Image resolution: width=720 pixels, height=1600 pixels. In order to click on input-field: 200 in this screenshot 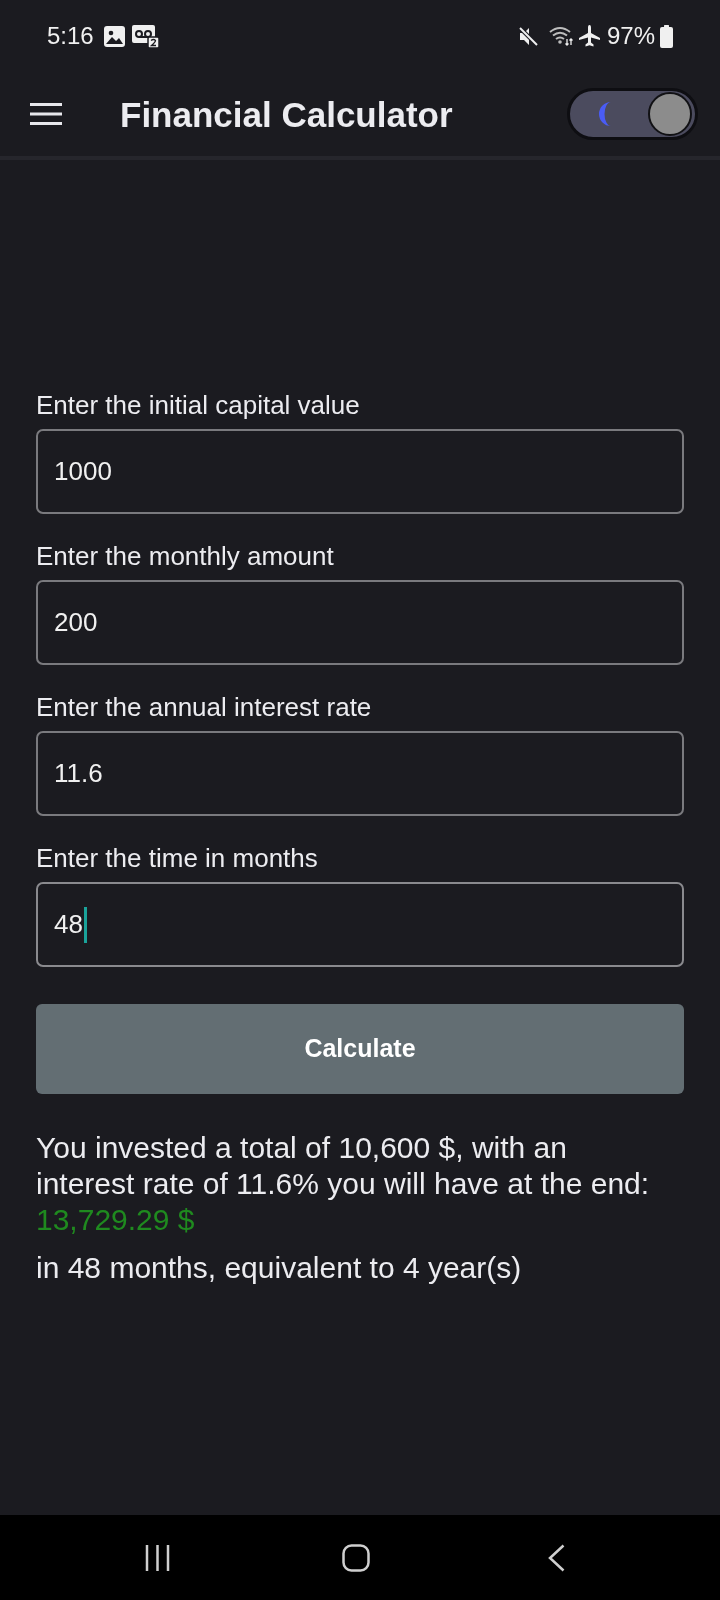, I will do `click(360, 622)`.